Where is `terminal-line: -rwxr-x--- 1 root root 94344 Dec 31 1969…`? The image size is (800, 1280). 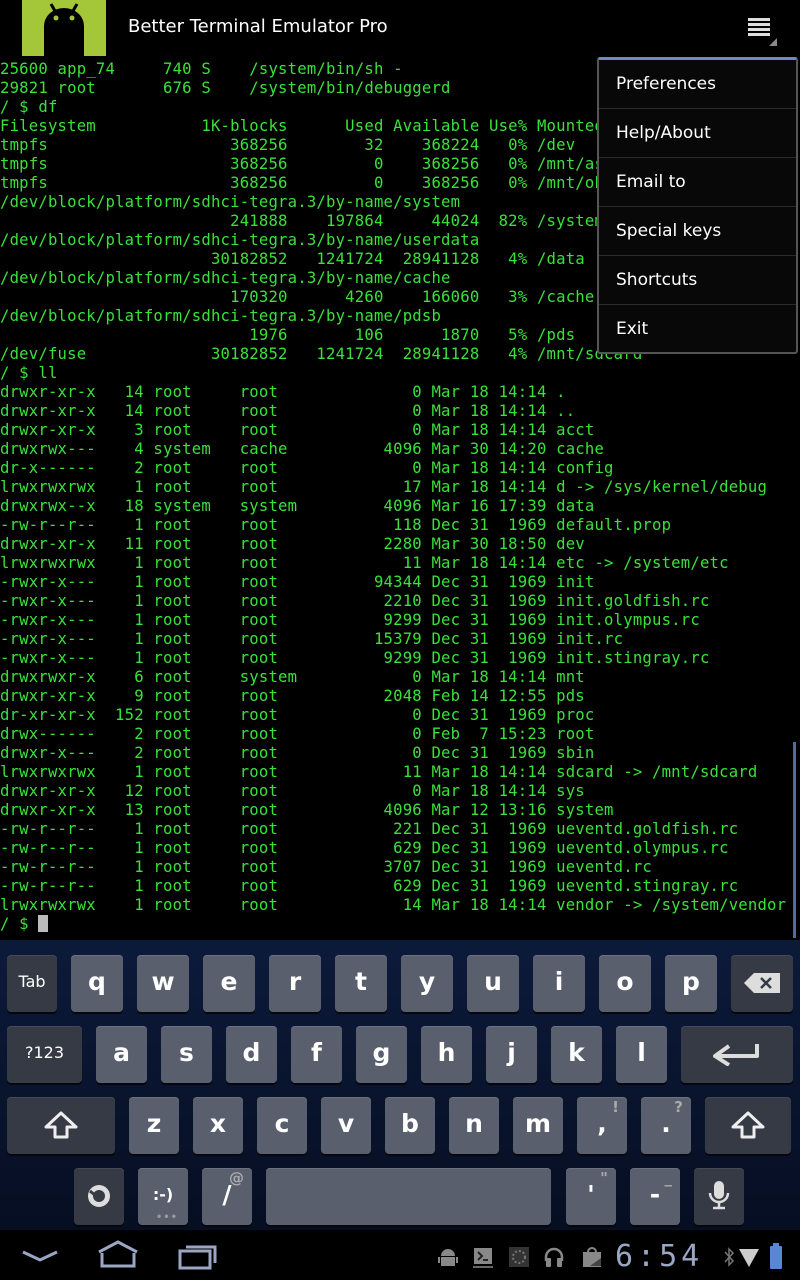 terminal-line: -rwxr-x--- 1 root root 94344 Dec 31 1969… is located at coordinates (297, 582).